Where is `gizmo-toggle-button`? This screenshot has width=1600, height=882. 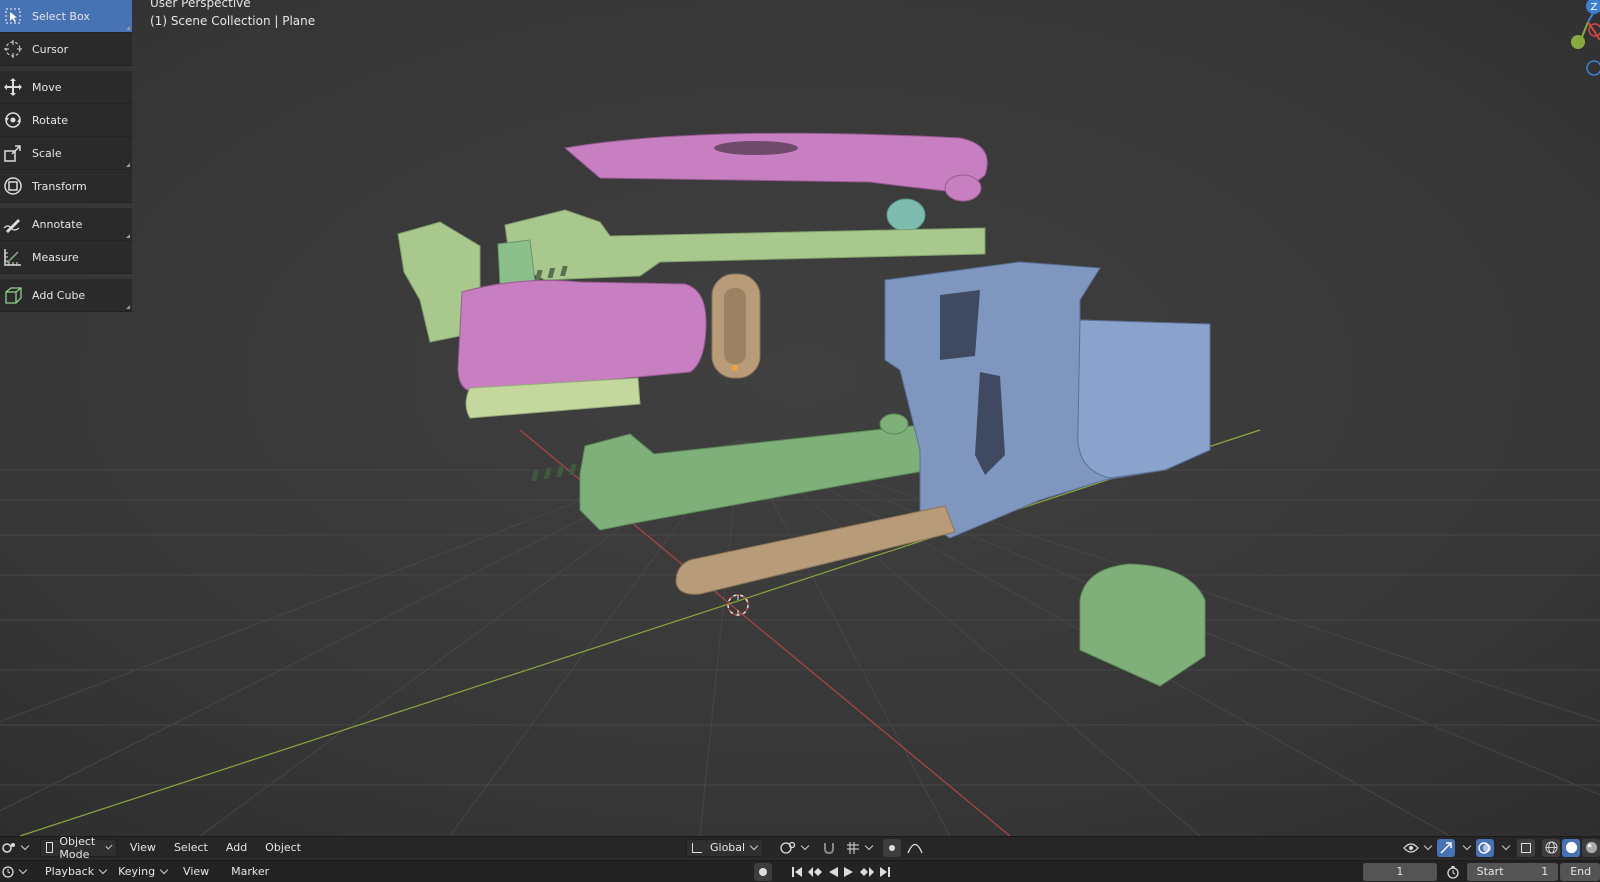 gizmo-toggle-button is located at coordinates (1446, 847).